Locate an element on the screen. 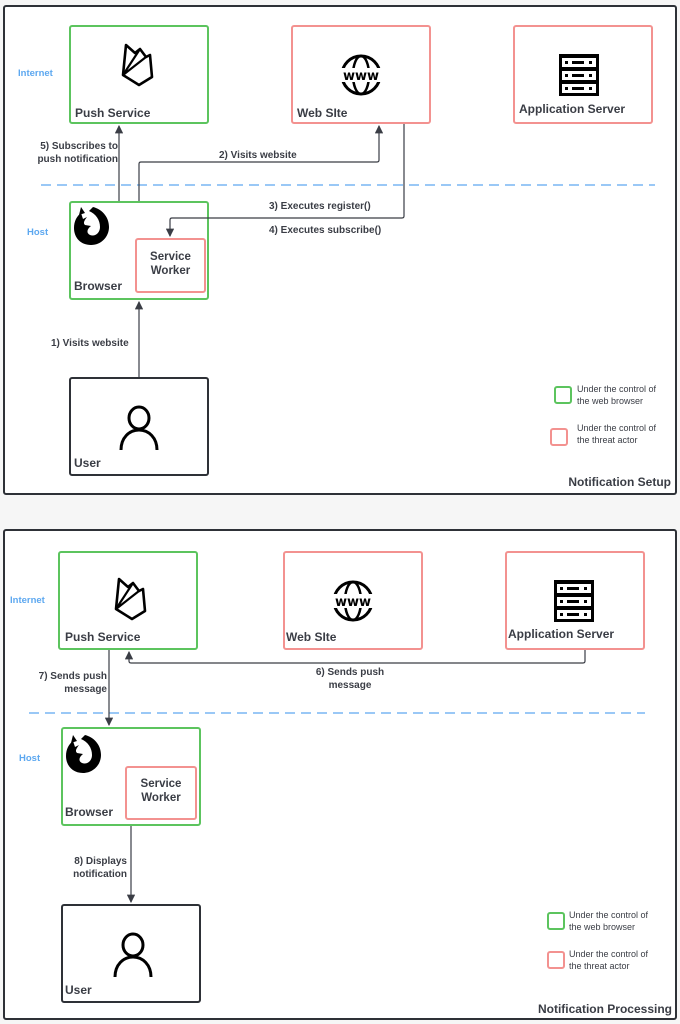  legend-swatch-browser is located at coordinates (563, 395).